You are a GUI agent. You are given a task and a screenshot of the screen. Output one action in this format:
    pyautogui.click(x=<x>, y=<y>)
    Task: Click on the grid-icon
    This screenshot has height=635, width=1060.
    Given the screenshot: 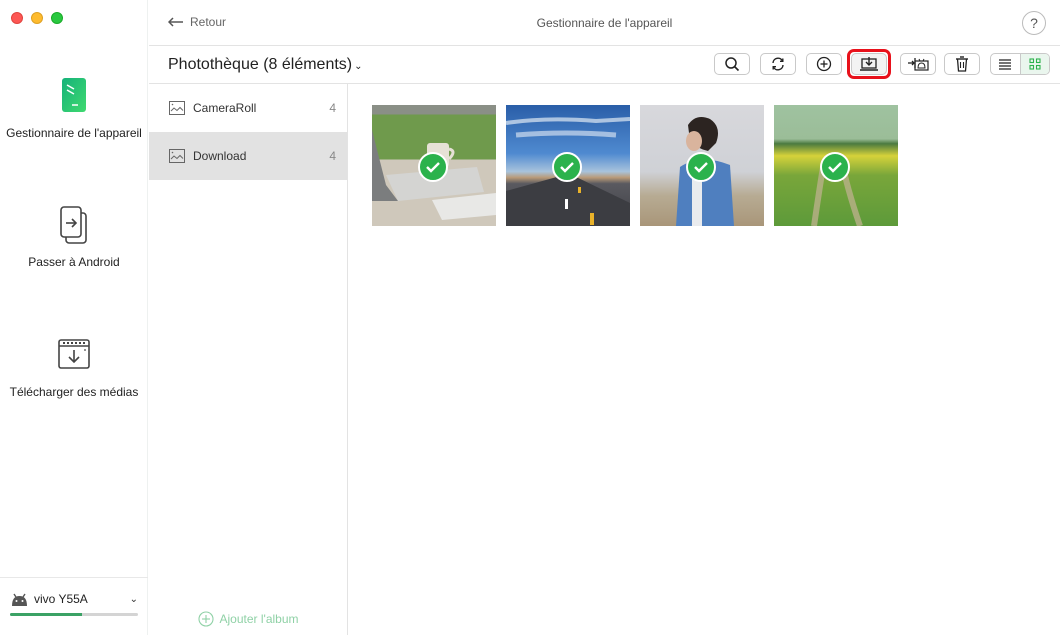 What is the action you would take?
    pyautogui.click(x=1035, y=64)
    